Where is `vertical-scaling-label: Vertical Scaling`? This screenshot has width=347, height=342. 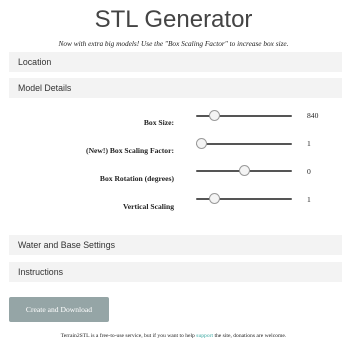
vertical-scaling-label: Vertical Scaling is located at coordinates (148, 206).